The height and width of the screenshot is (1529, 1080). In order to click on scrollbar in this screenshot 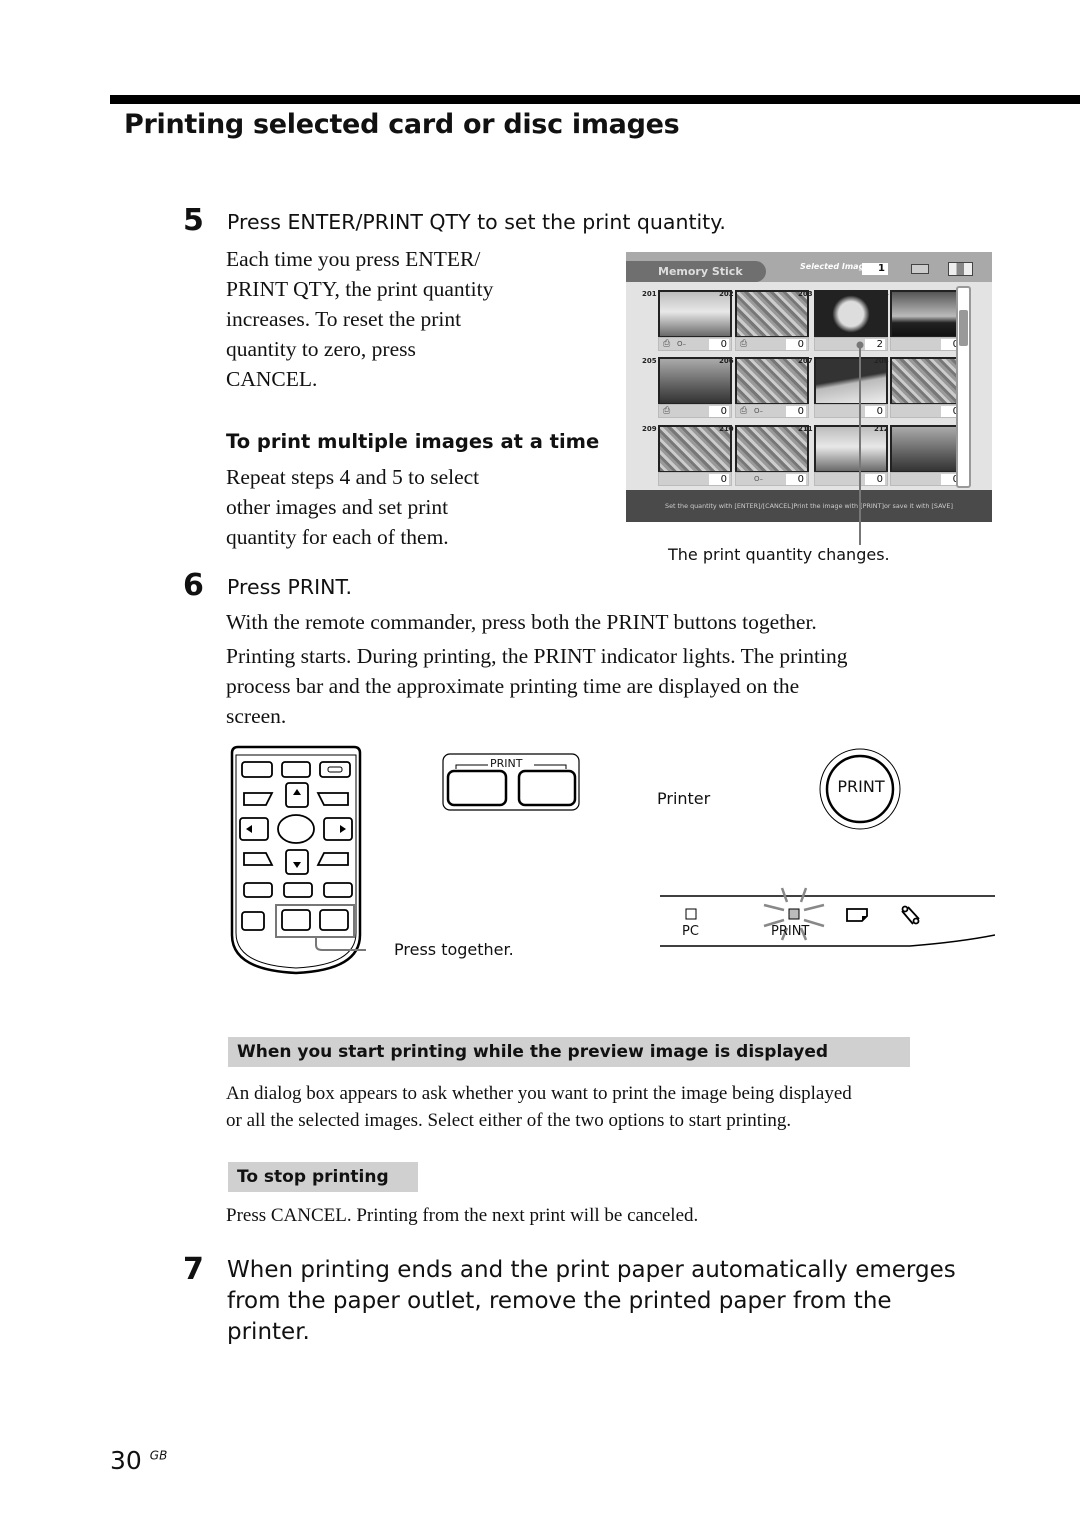, I will do `click(963, 387)`.